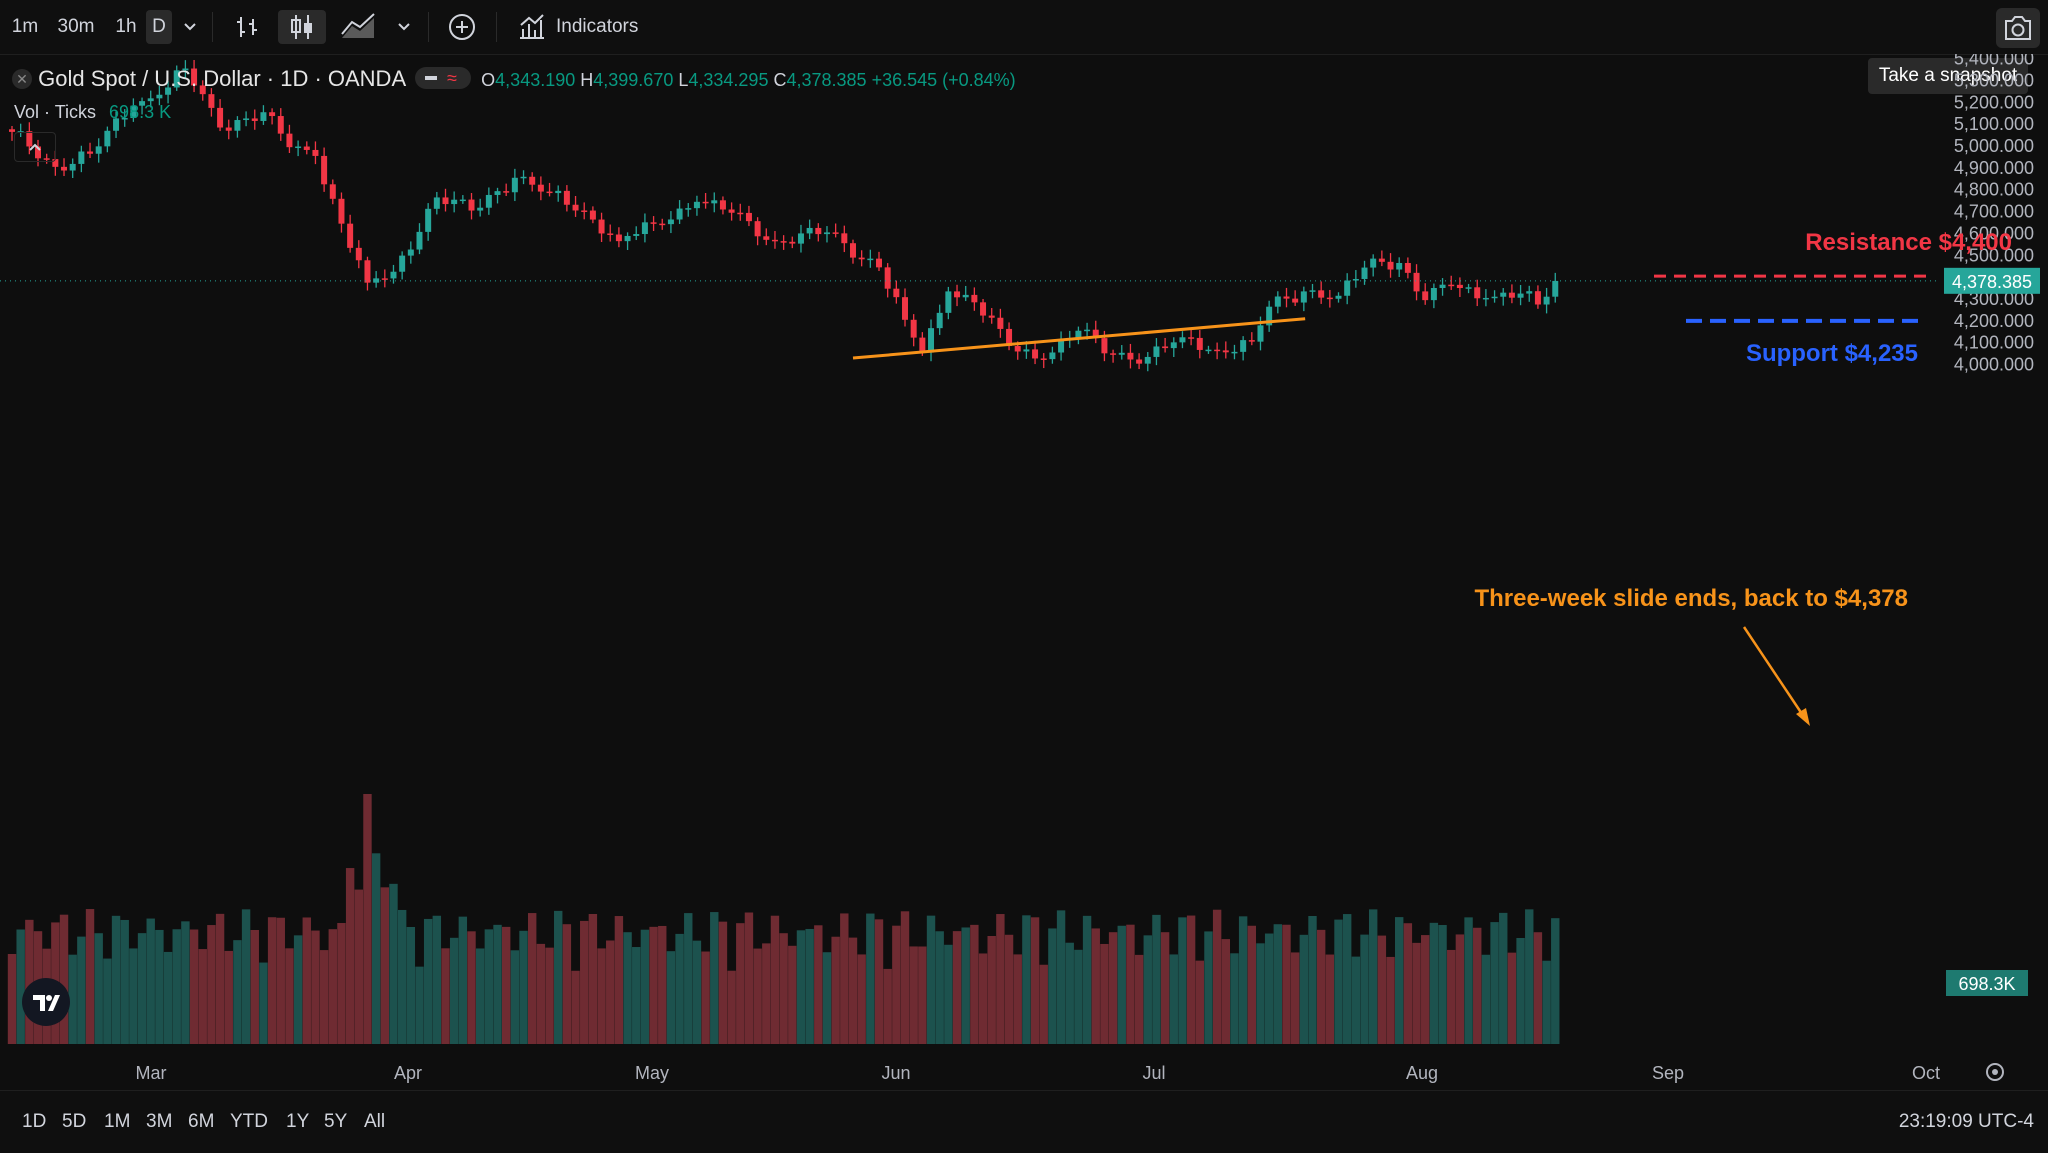  What do you see at coordinates (117, 1122) in the screenshot?
I see `range-1m-button: 1M` at bounding box center [117, 1122].